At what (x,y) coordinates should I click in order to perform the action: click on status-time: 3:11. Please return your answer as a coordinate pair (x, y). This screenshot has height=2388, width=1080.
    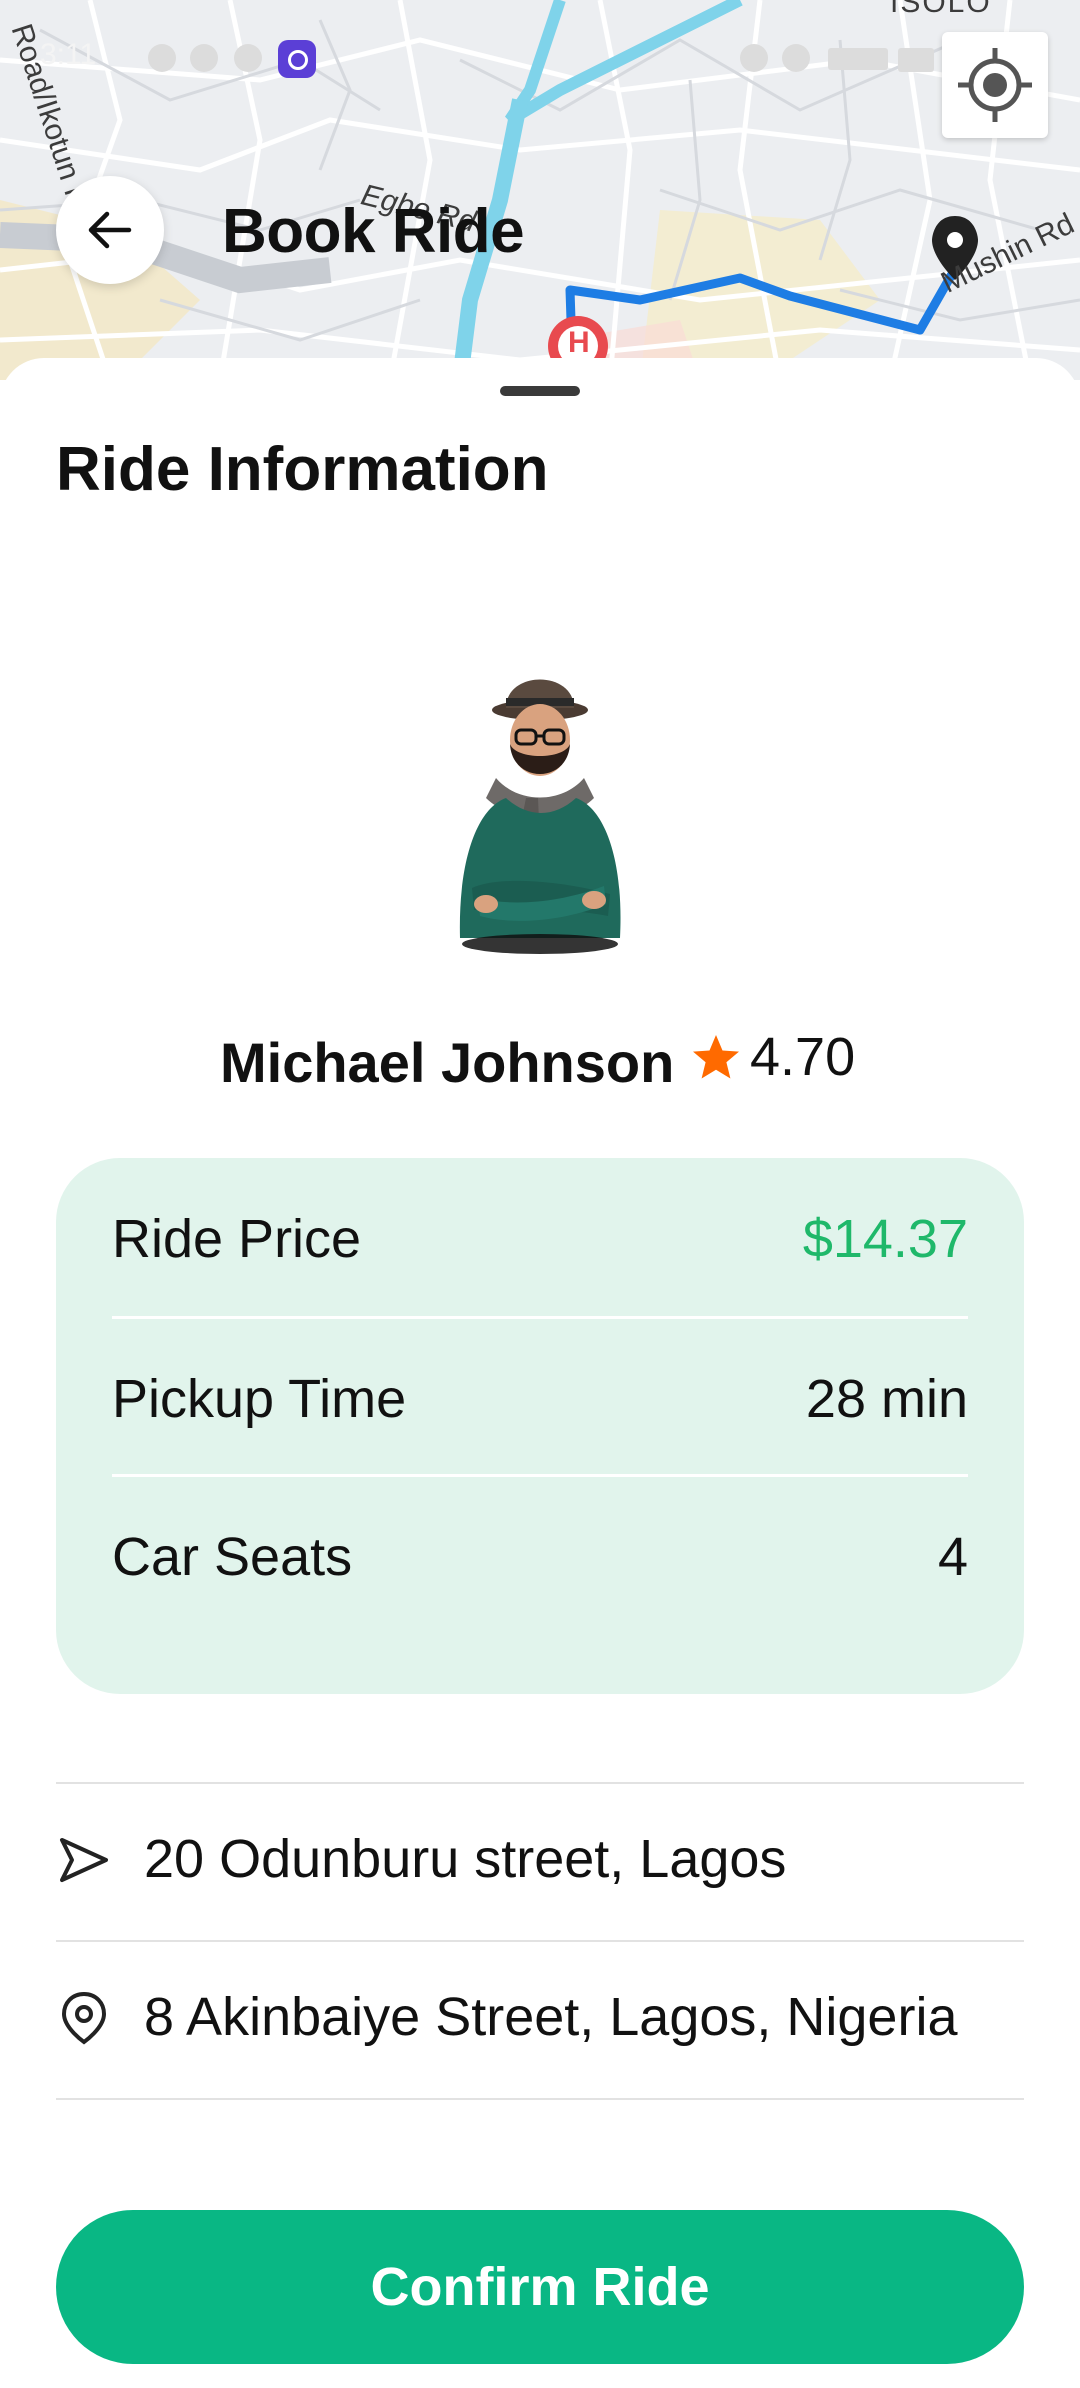
    Looking at the image, I should click on (68, 54).